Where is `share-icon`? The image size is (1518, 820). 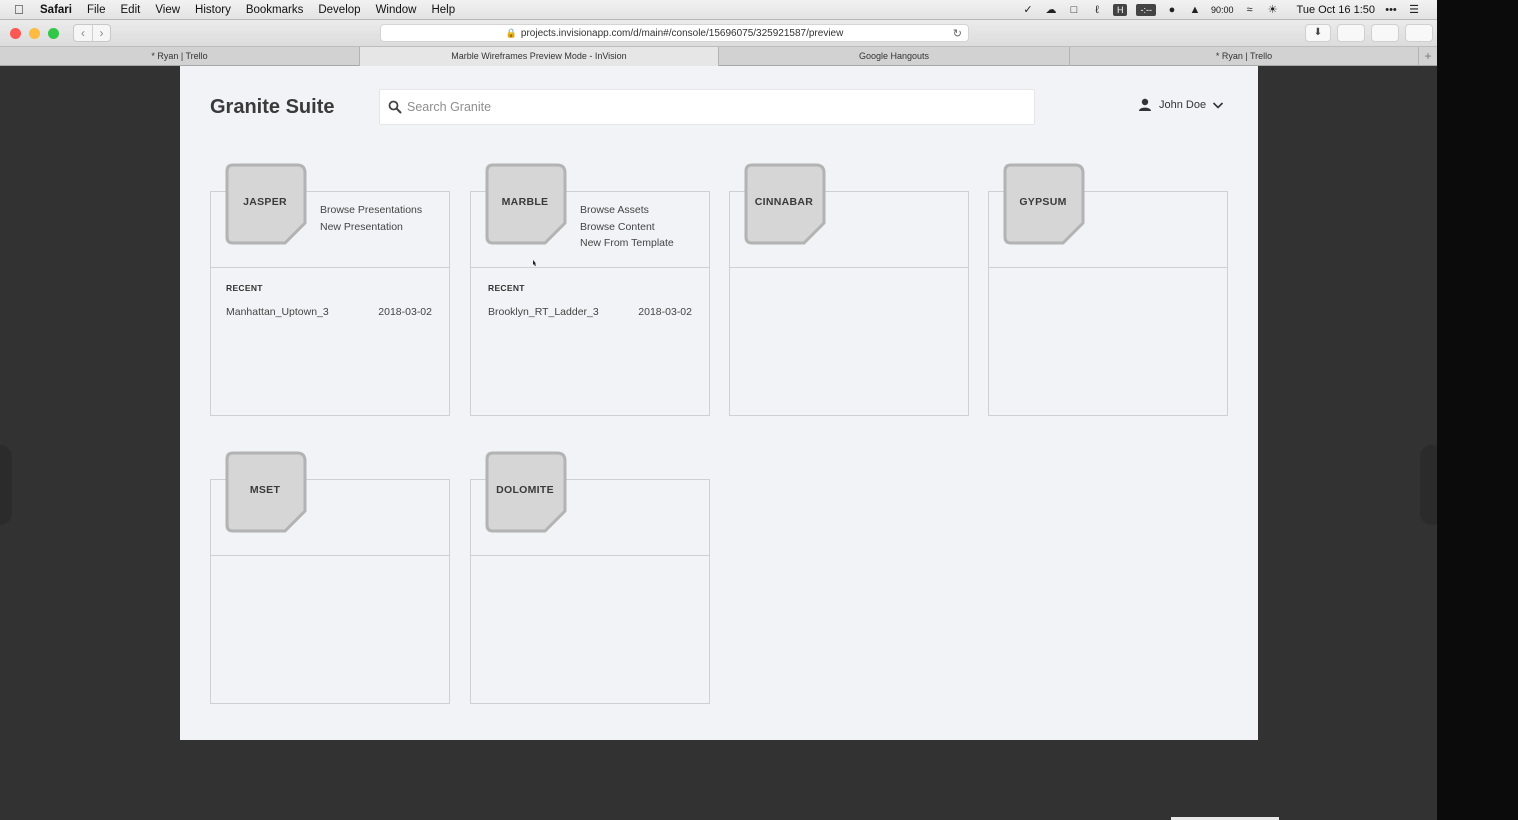 share-icon is located at coordinates (1351, 33).